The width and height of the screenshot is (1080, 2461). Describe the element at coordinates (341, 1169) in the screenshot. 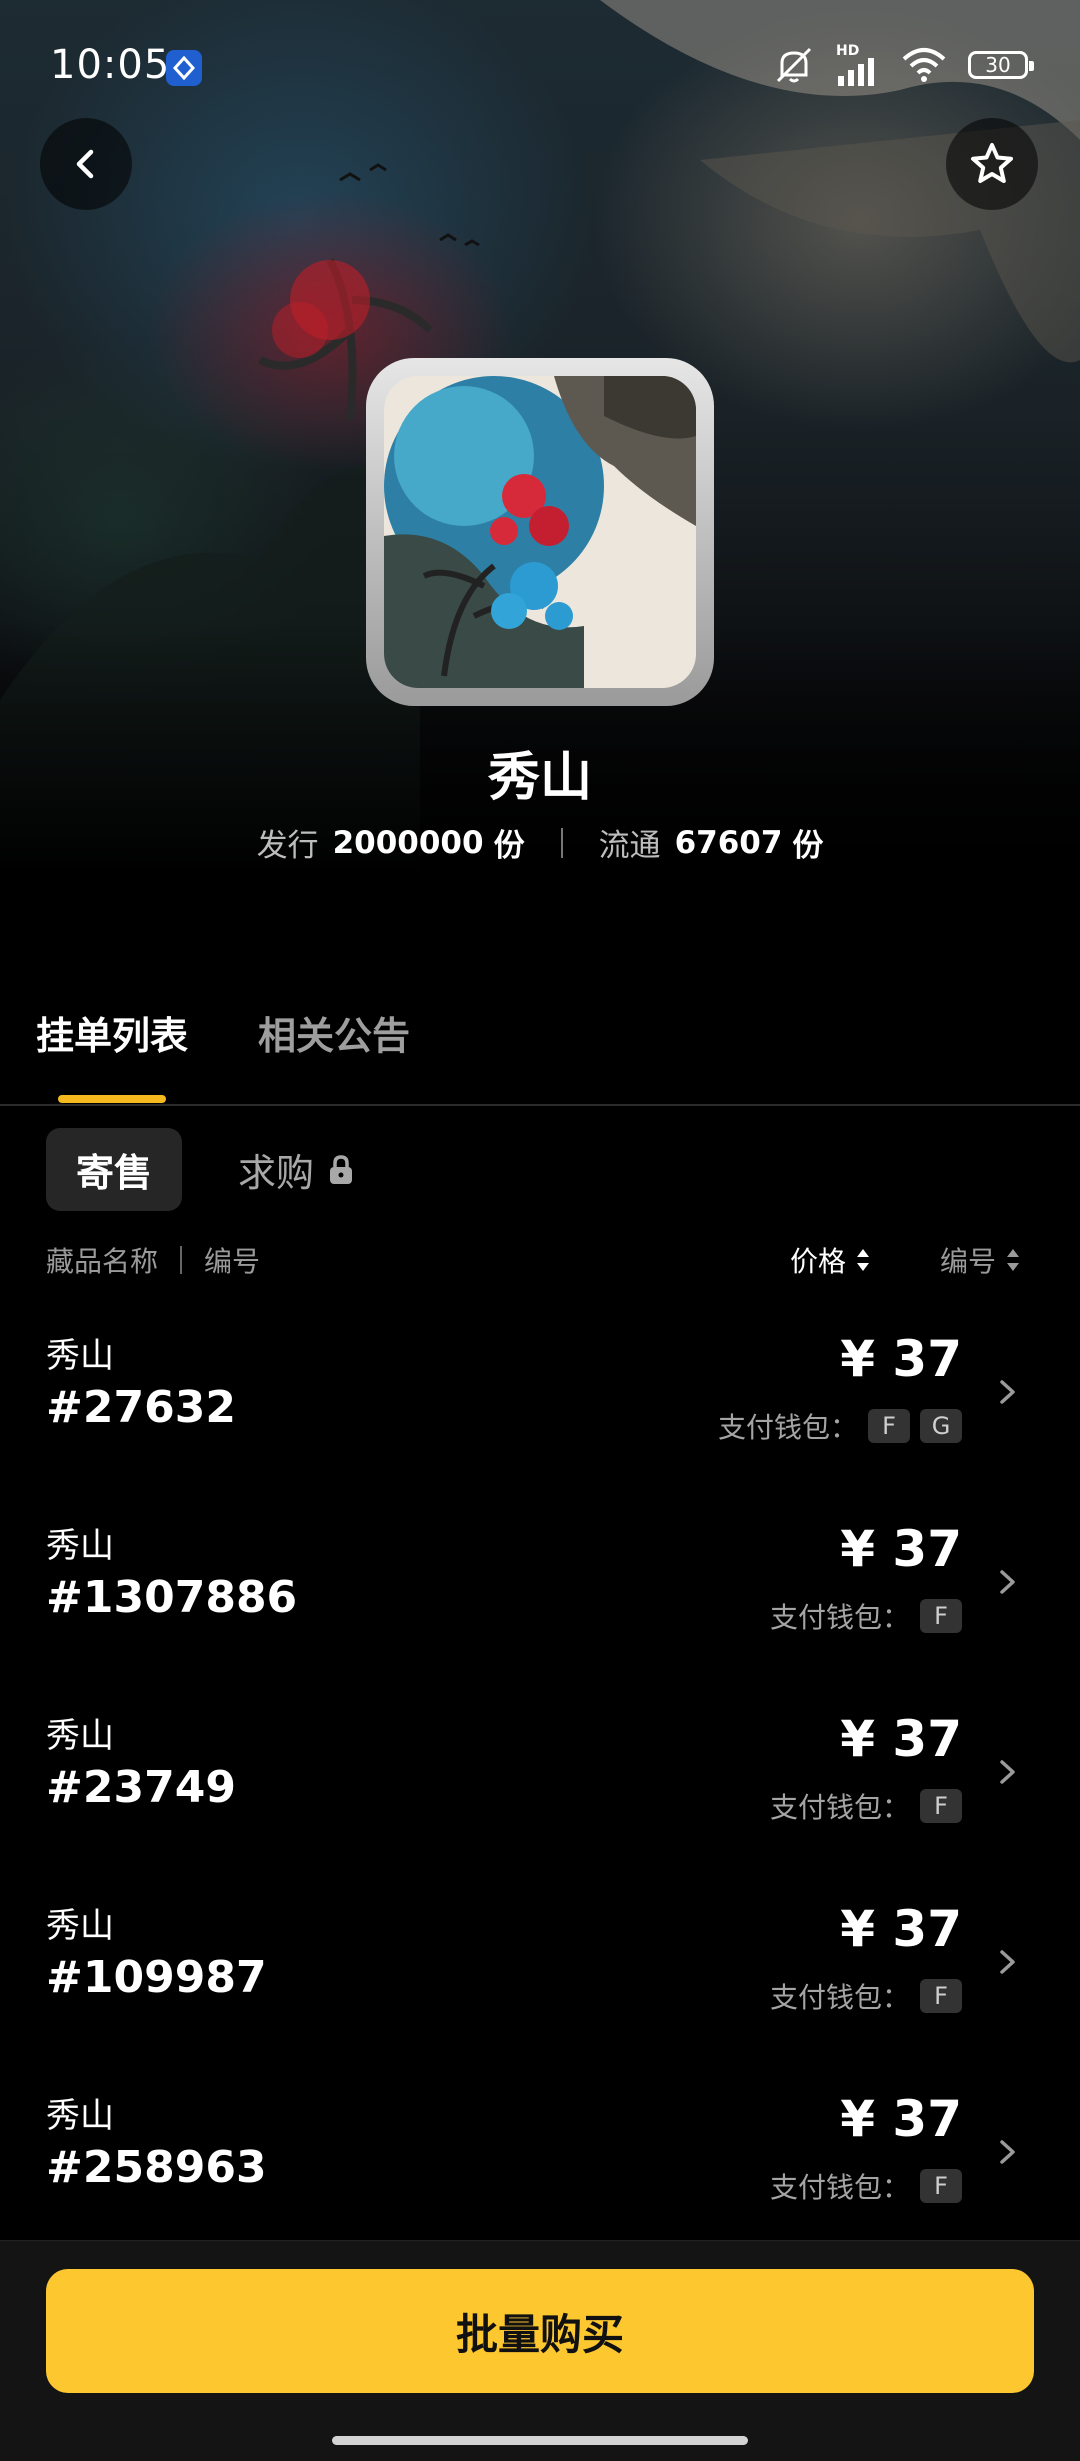

I see `lock-icon` at that location.